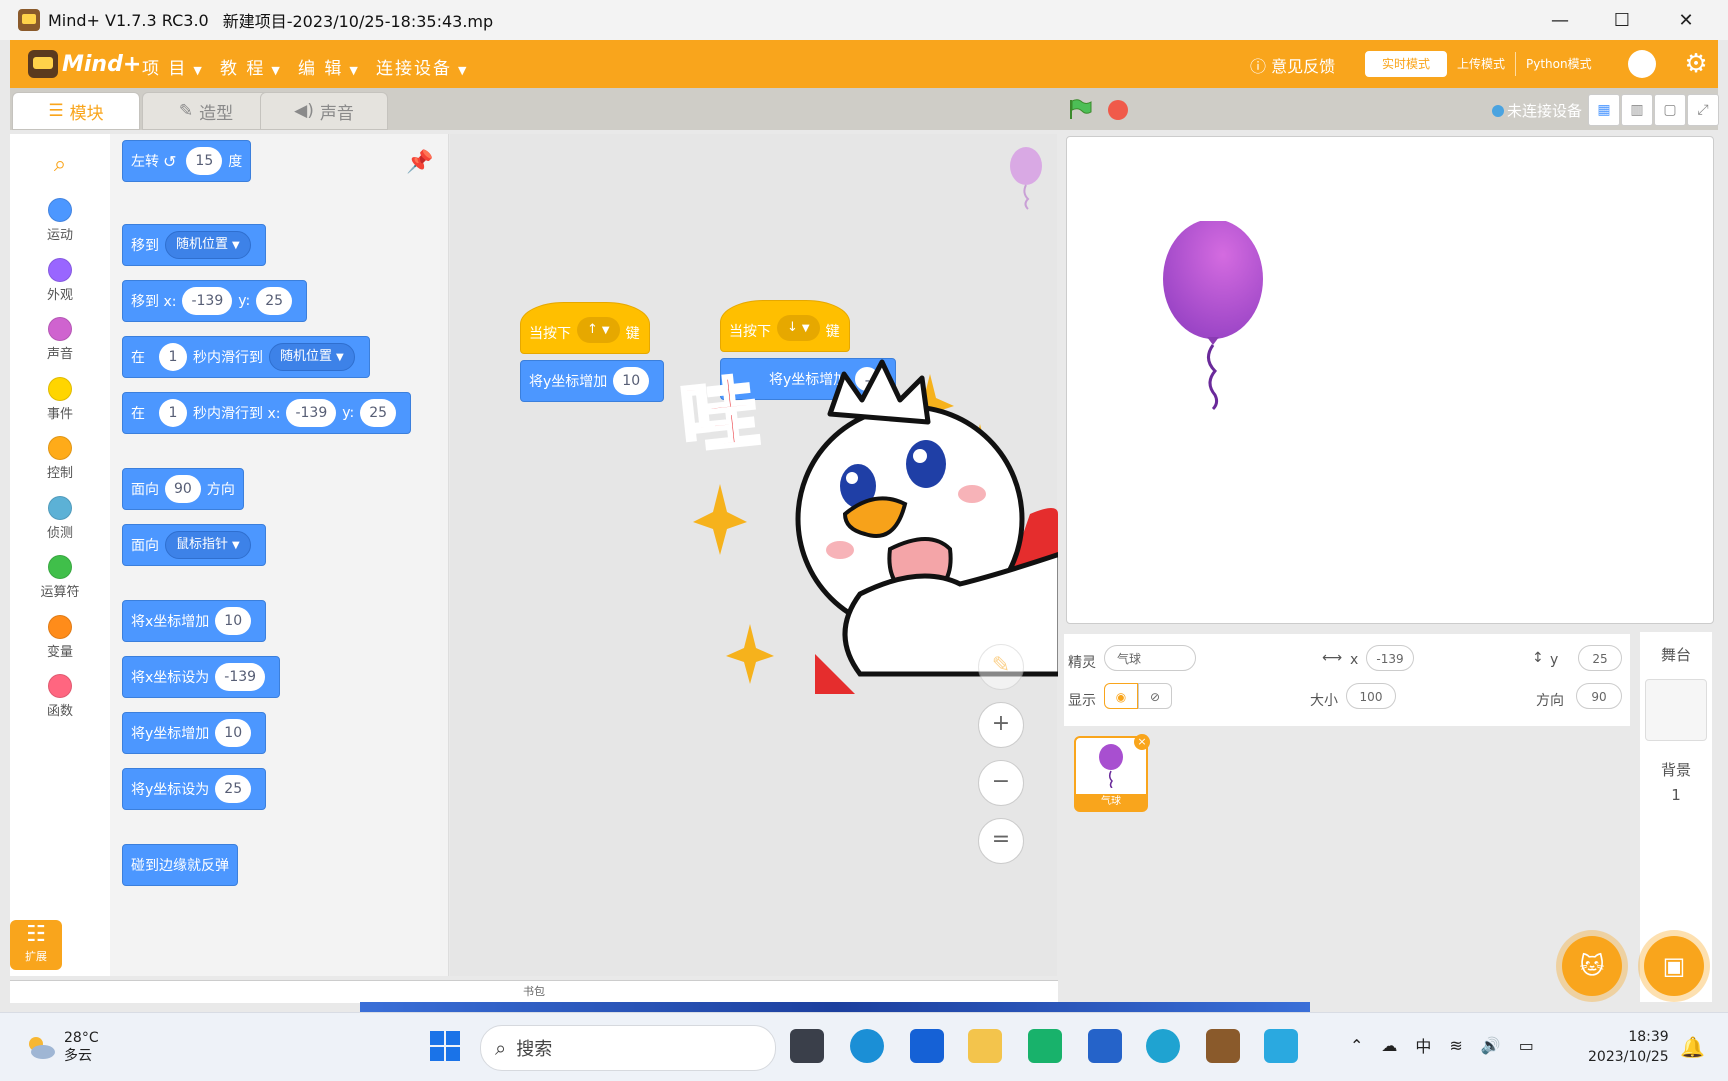 This screenshot has height=1081, width=1728. What do you see at coordinates (1001, 841) in the screenshot?
I see `zoom-reset-button: =` at bounding box center [1001, 841].